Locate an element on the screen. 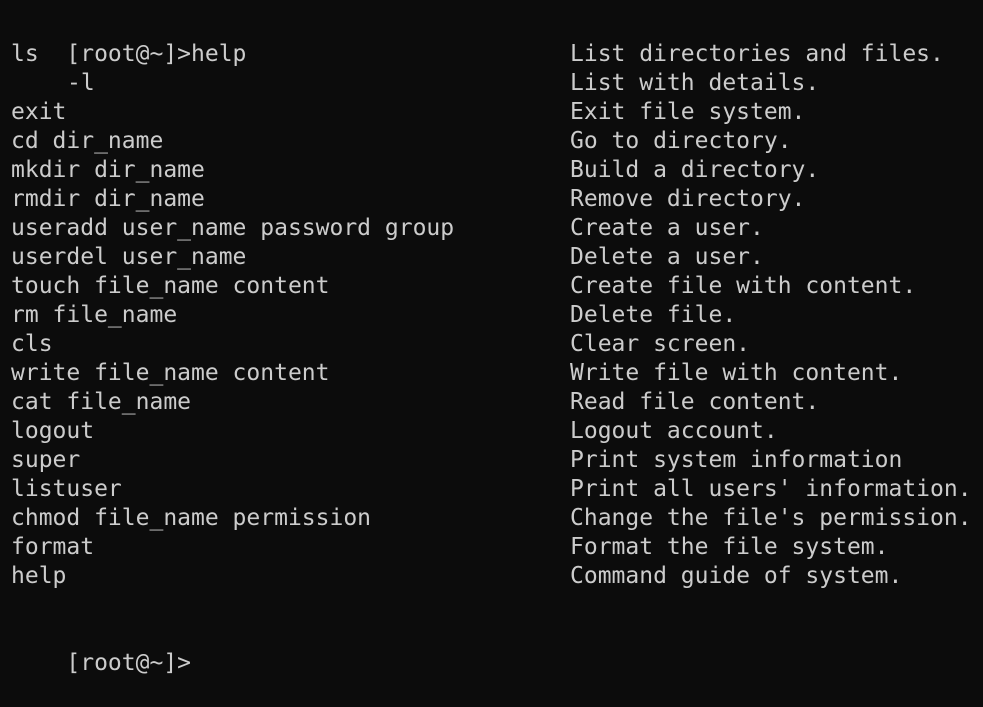 The width and height of the screenshot is (983, 707). help-row: exit Exit file system. is located at coordinates (497, 112).